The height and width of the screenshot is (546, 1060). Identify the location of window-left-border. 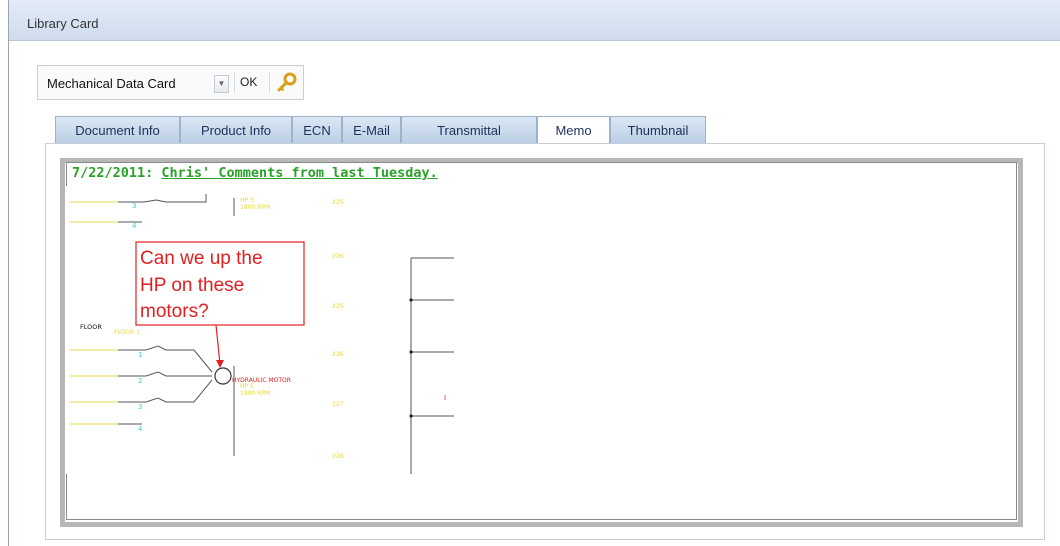
(8, 273).